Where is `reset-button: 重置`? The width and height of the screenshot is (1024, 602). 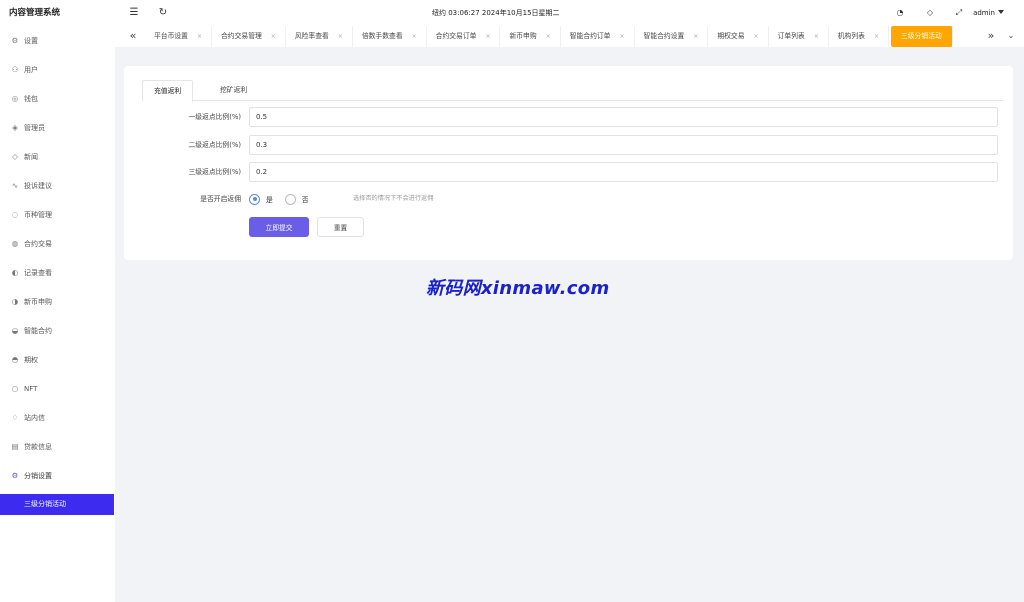
reset-button: 重置 is located at coordinates (340, 227).